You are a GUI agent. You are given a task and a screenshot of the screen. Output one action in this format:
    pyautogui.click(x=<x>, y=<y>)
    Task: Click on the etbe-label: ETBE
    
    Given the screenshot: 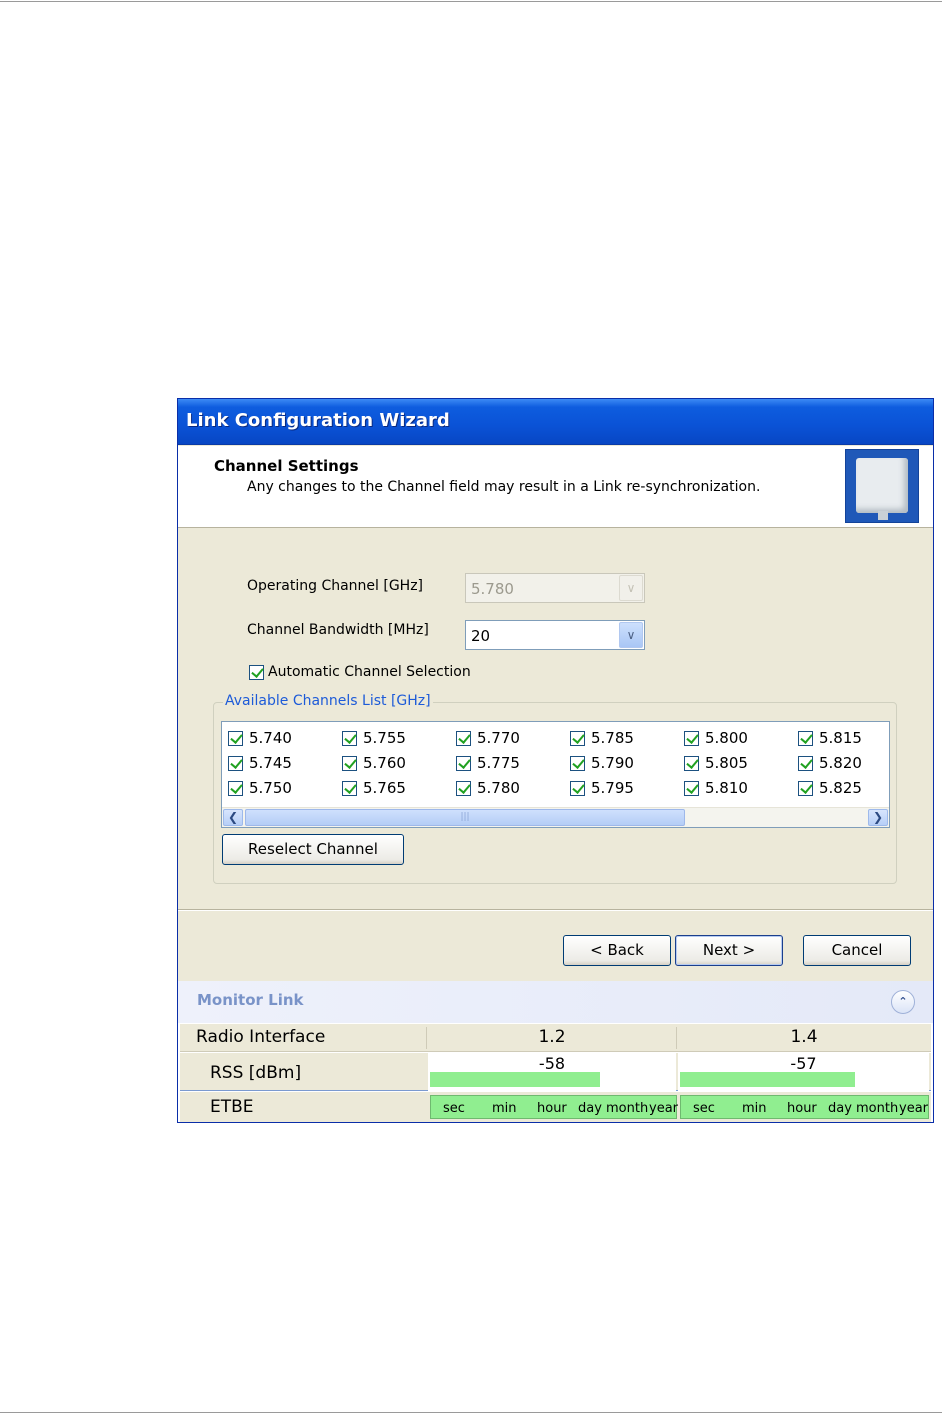 What is the action you would take?
    pyautogui.click(x=232, y=1107)
    